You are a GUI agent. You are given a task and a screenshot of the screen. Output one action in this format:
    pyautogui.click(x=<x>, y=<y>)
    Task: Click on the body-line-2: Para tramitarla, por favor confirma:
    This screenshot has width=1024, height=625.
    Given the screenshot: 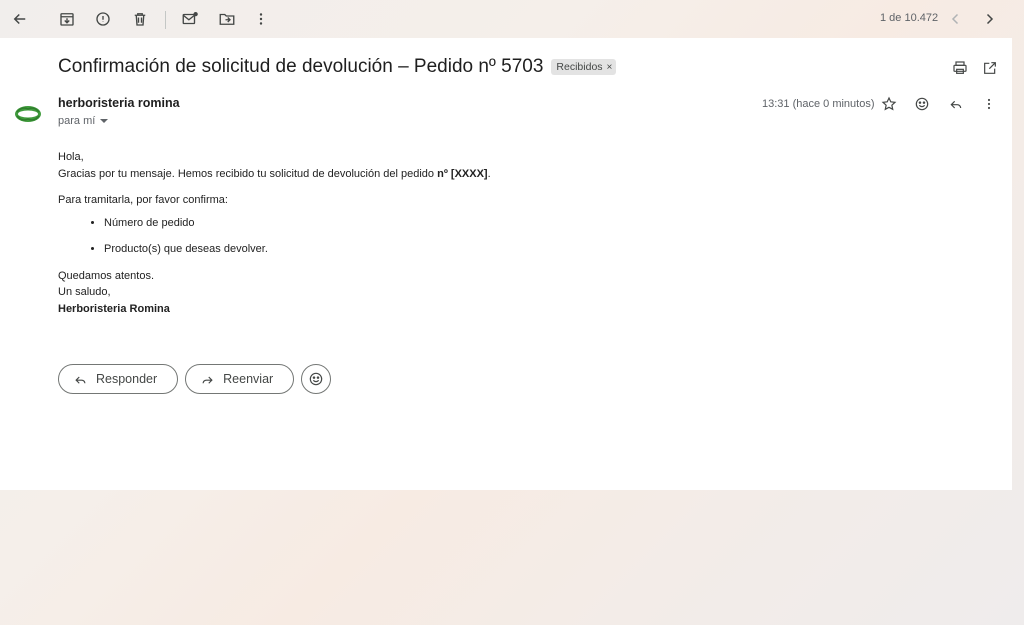 What is the action you would take?
    pyautogui.click(x=143, y=200)
    